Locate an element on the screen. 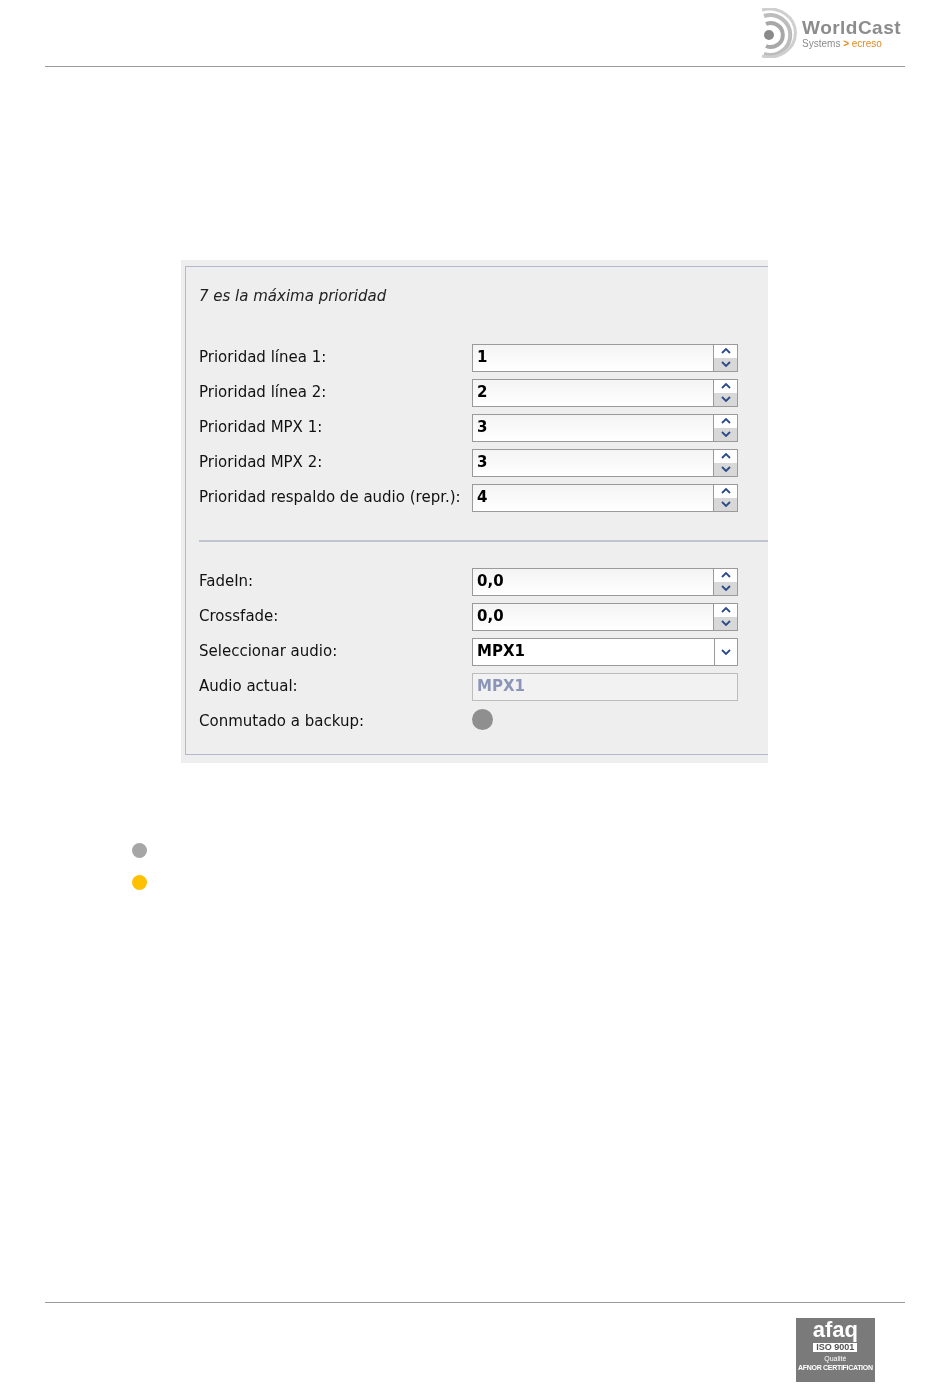 The width and height of the screenshot is (950, 1387). field-label: Conmutado a backup: is located at coordinates (282, 722).